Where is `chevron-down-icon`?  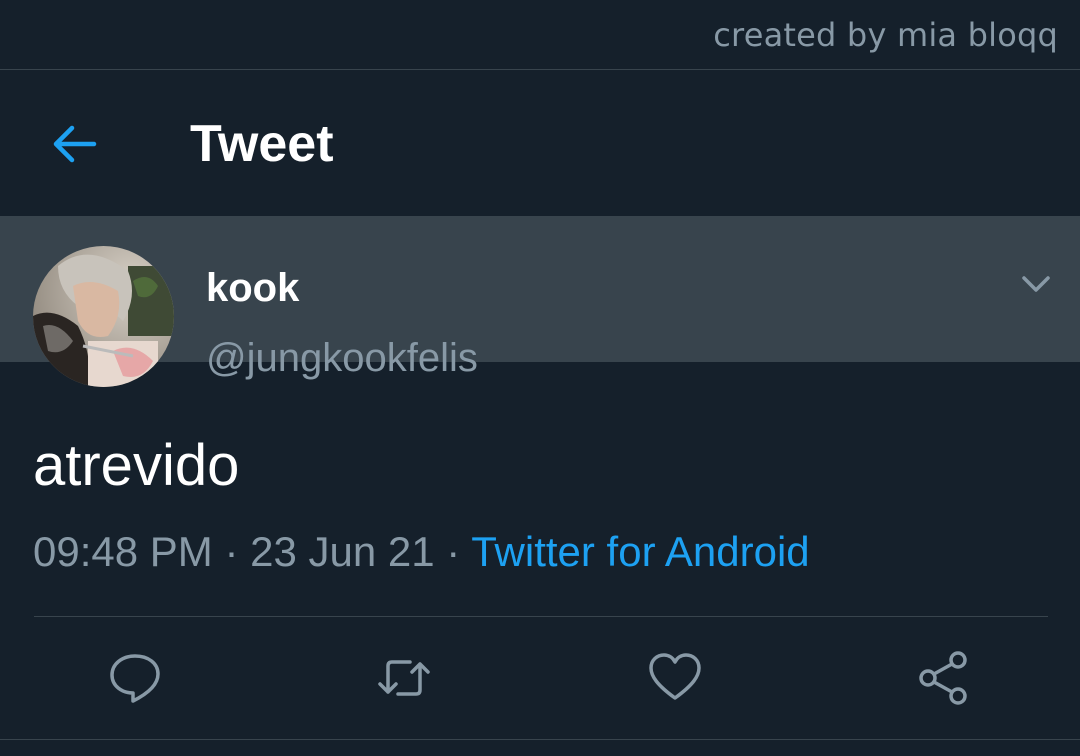
chevron-down-icon is located at coordinates (1036, 284).